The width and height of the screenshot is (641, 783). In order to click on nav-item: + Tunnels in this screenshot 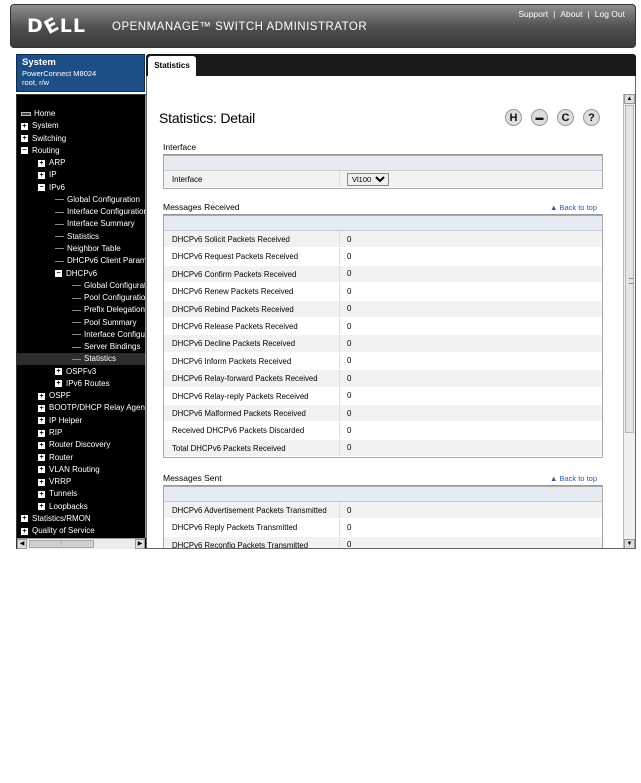, I will do `click(57, 494)`.